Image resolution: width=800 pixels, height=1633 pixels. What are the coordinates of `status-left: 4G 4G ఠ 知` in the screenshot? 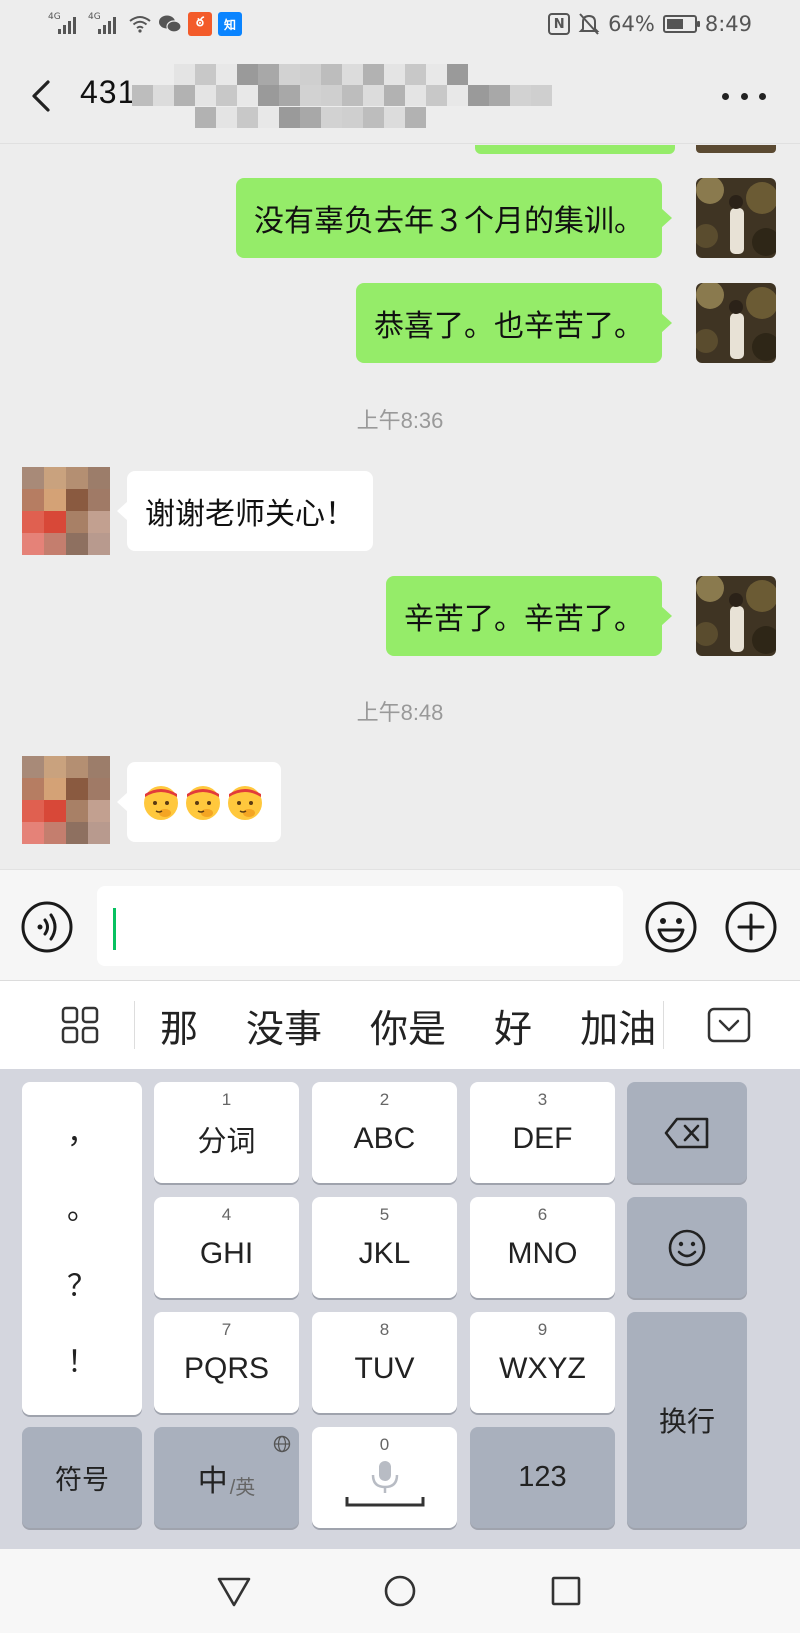 It's located at (145, 24).